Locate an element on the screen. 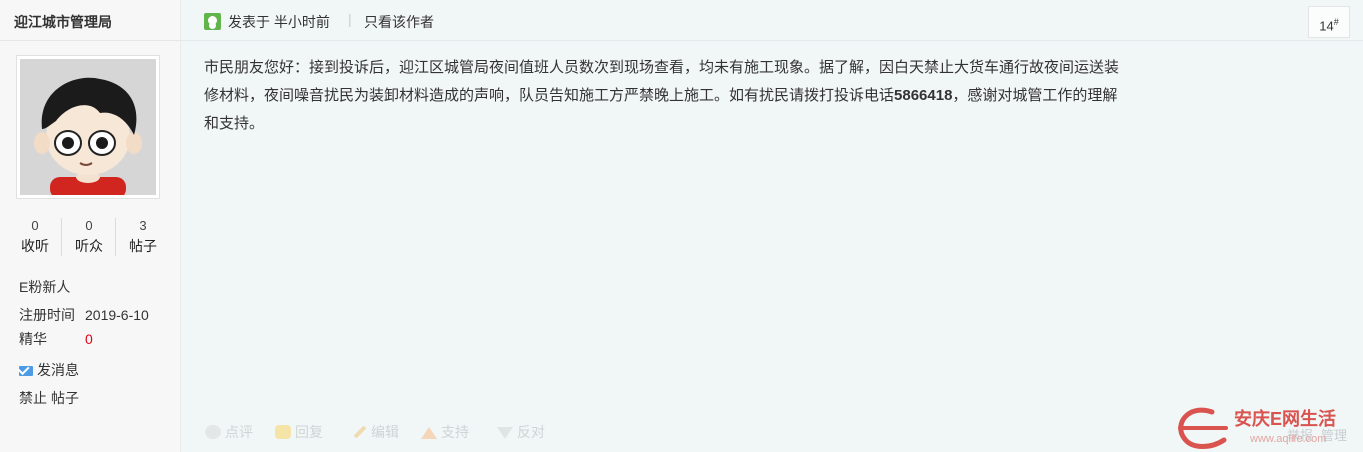  floor-mark: # is located at coordinates (1336, 22).